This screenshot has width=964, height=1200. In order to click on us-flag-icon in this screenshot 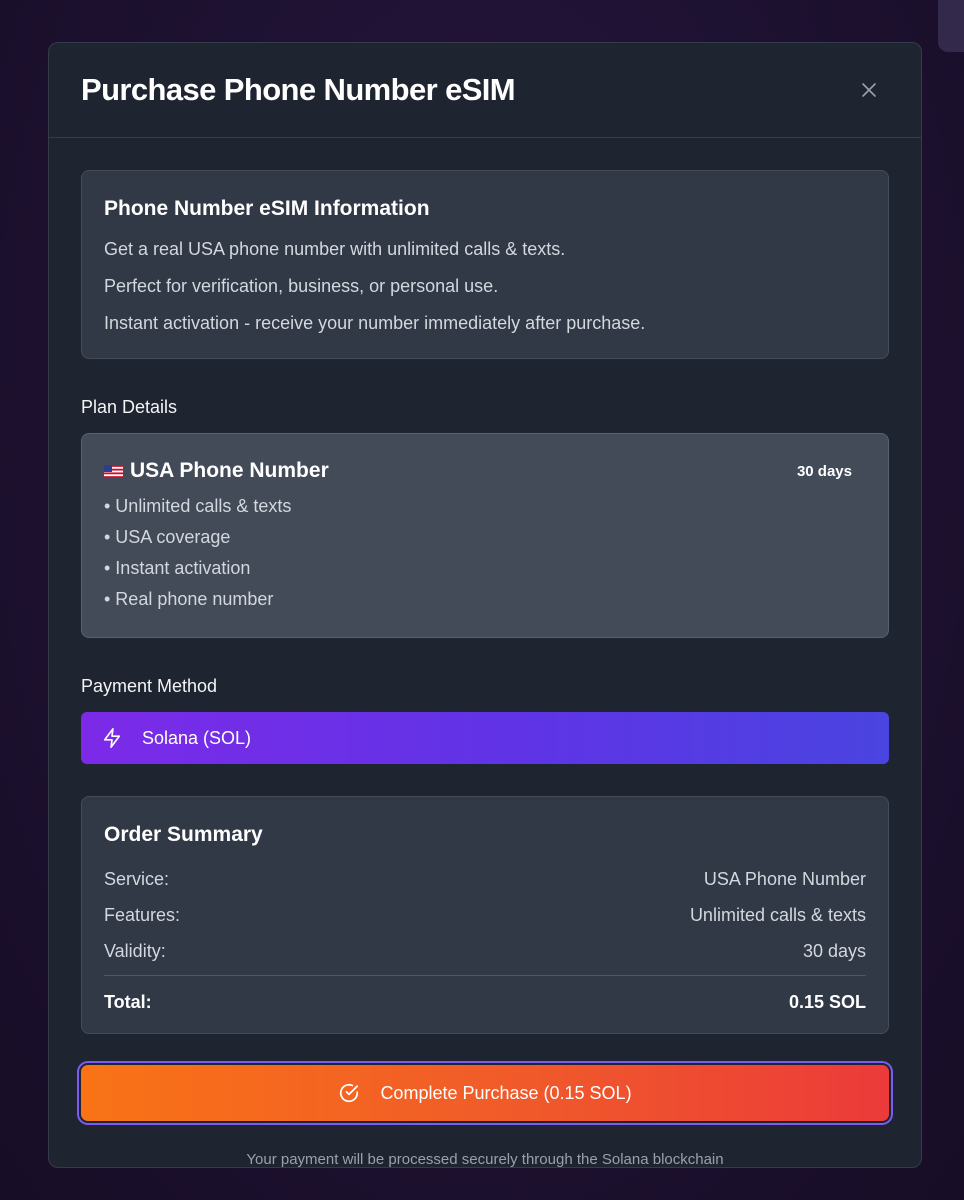, I will do `click(113, 471)`.